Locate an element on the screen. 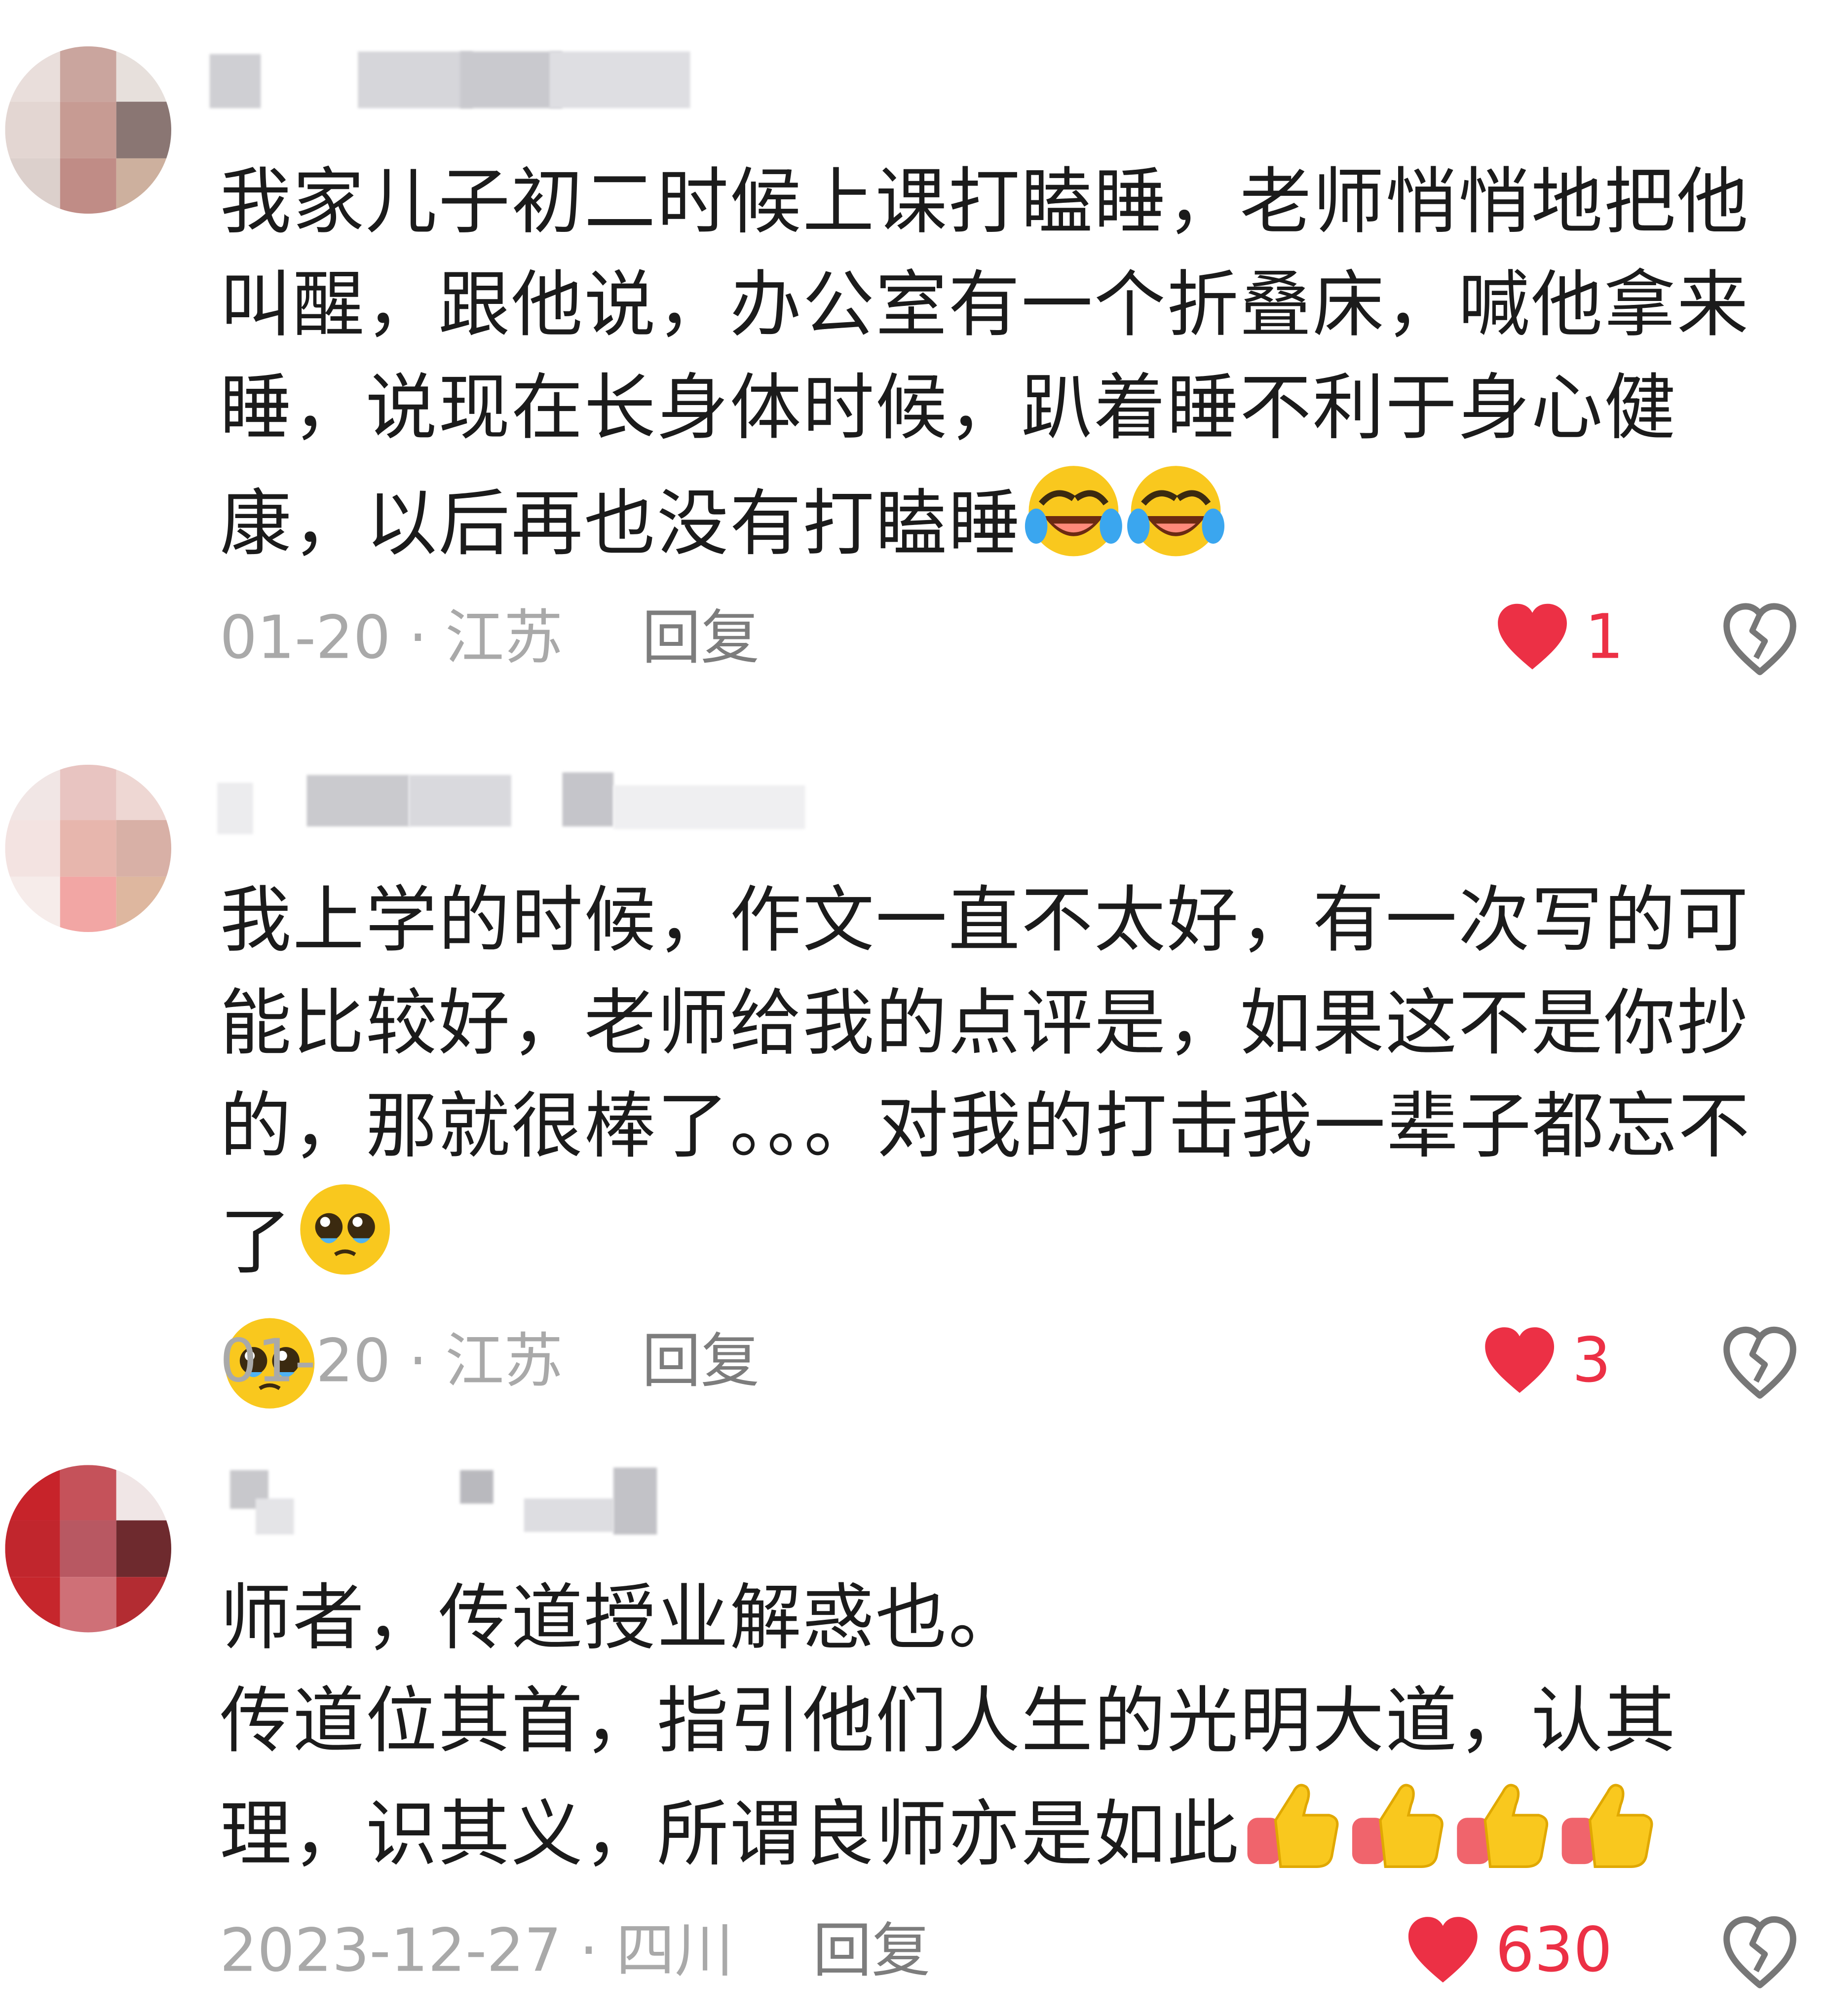  pleading-face-emoji-icon is located at coordinates (345, 1243).